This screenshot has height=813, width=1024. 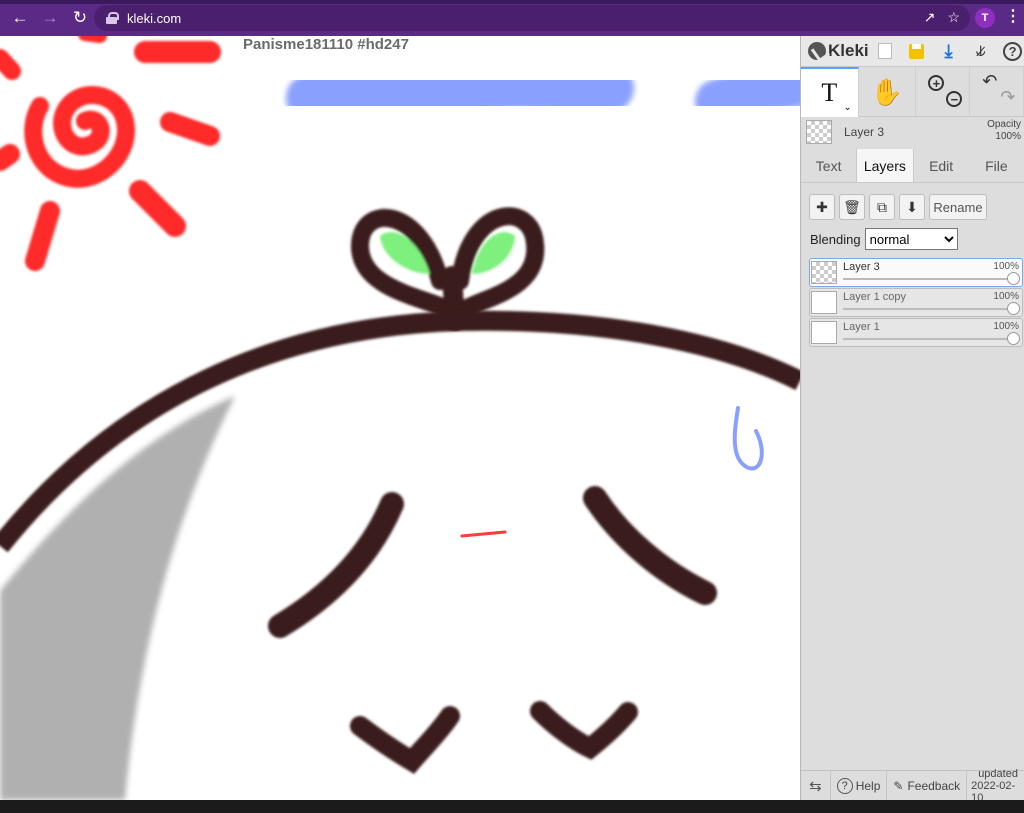 I want to click on question-icon: ?, so click(x=844, y=785).